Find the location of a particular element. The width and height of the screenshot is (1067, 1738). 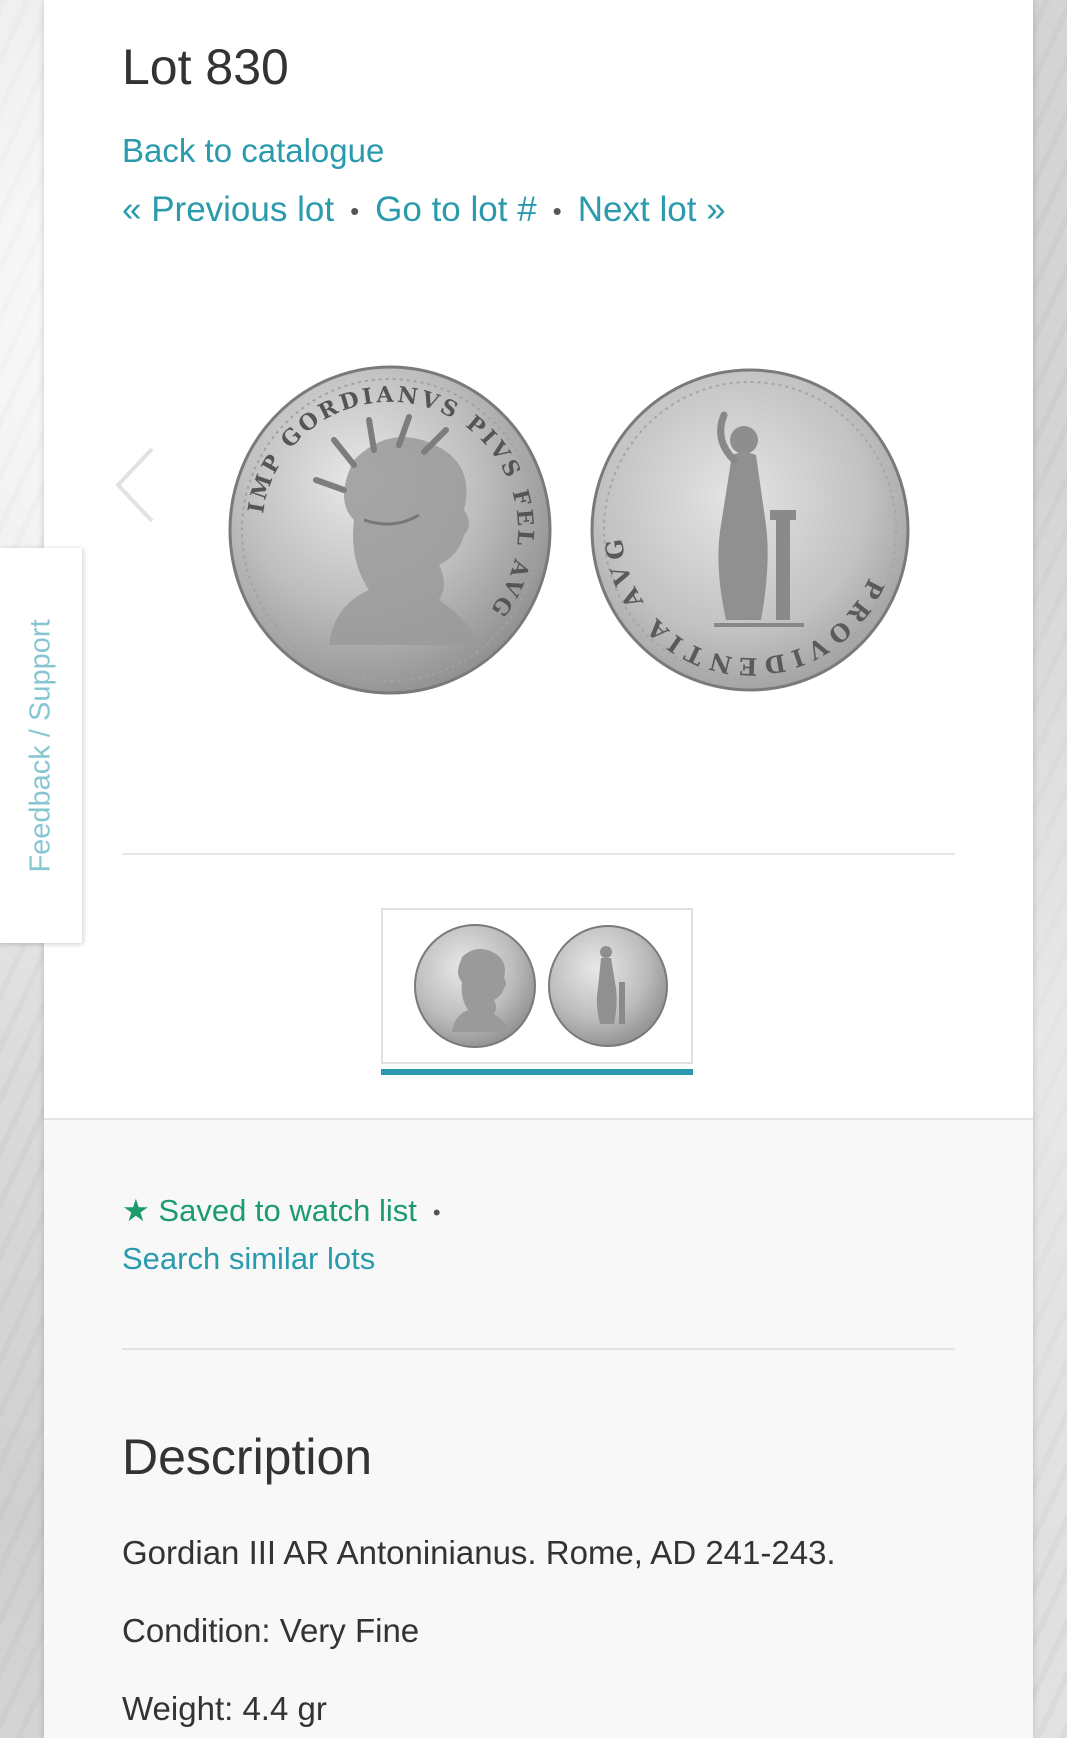

coin-thumbnail-image is located at coordinates (541, 986).